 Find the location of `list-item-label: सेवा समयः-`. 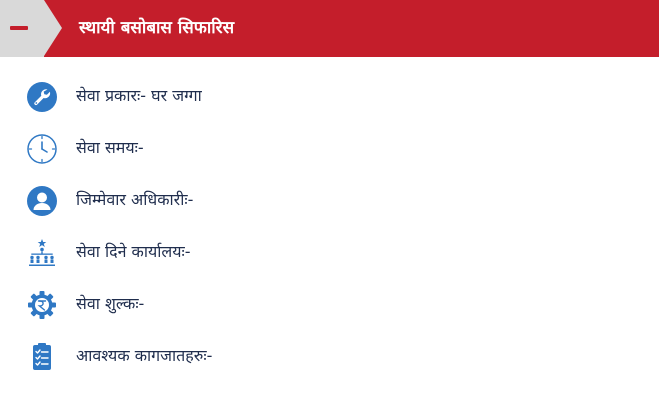

list-item-label: सेवा समयः- is located at coordinates (110, 147).